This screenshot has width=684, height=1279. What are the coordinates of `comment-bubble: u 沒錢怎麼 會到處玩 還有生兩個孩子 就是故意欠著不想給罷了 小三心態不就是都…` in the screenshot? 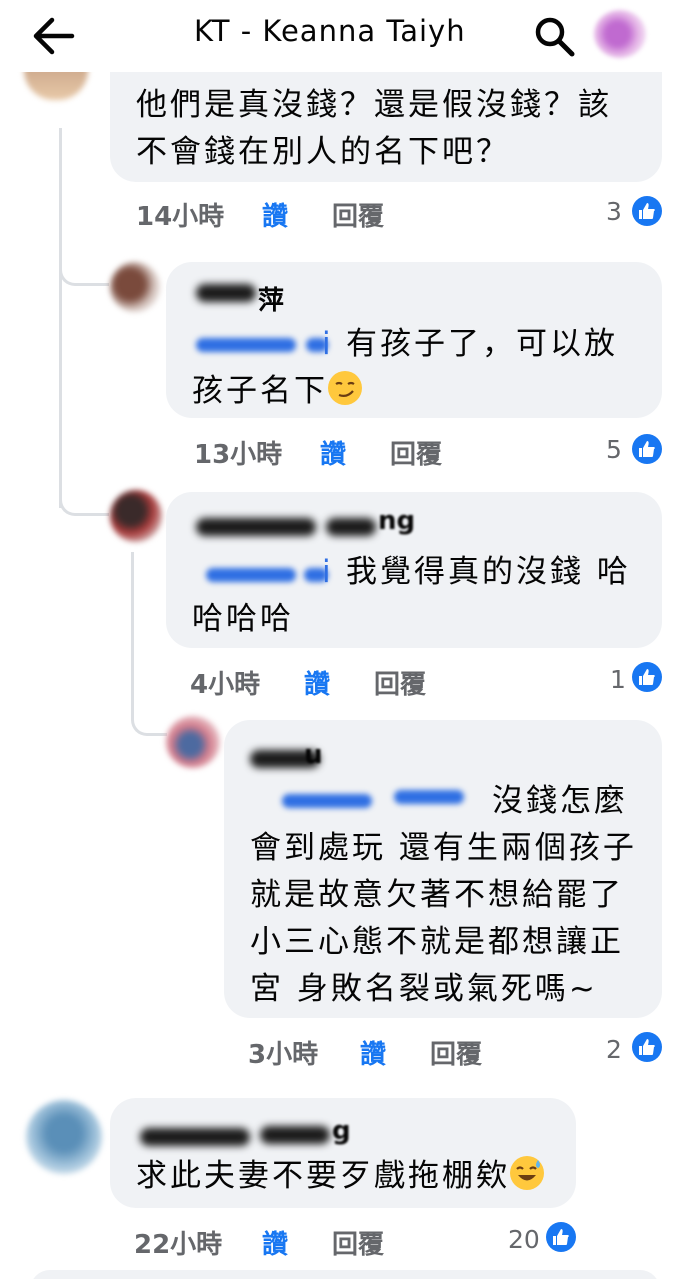 It's located at (443, 869).